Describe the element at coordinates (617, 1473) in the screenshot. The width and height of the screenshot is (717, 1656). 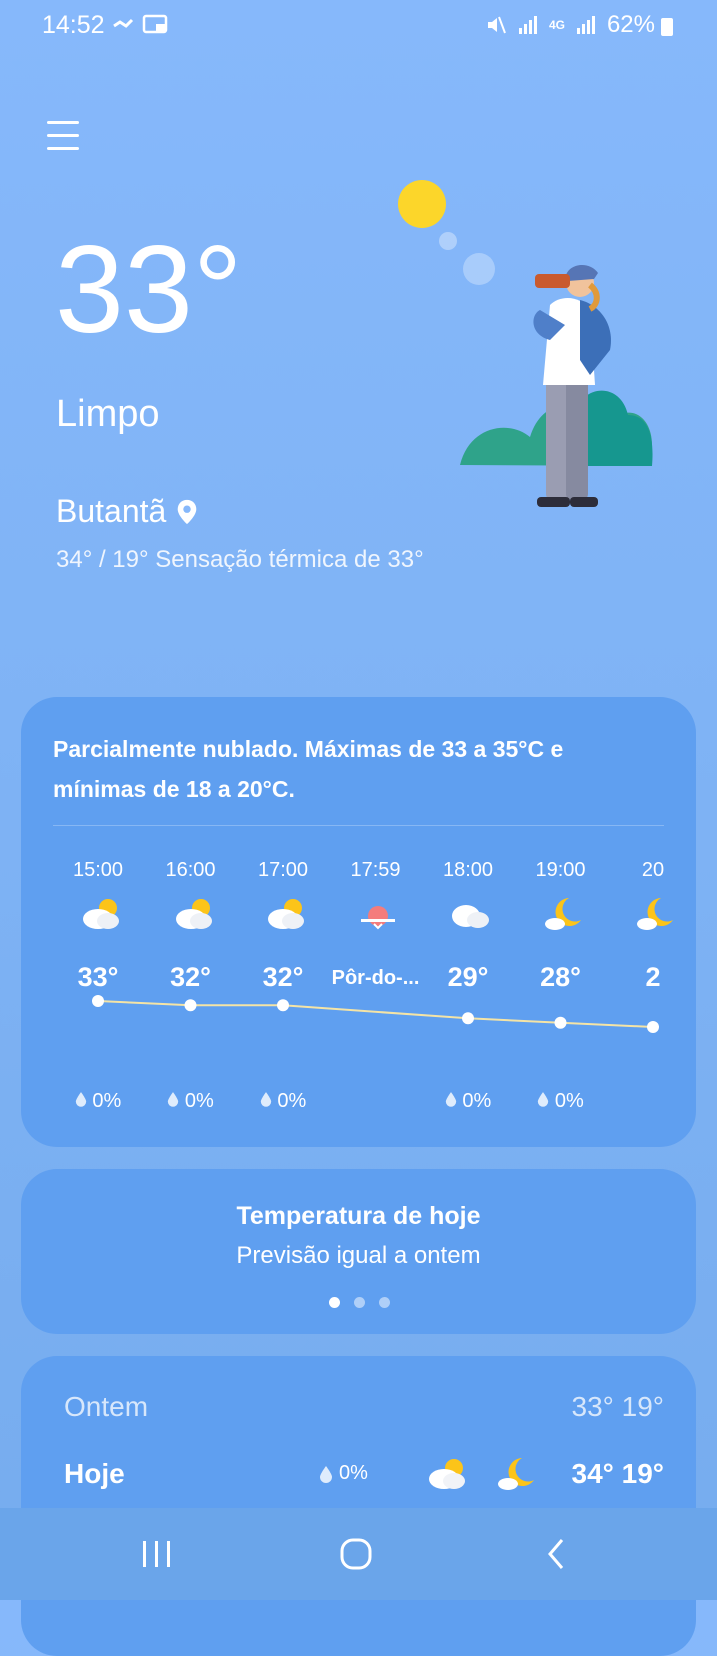
I see `day-temps: 34° 19°` at that location.